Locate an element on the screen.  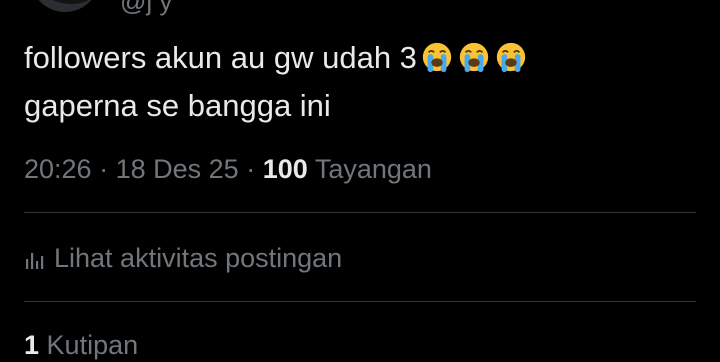
quotes-link: 1 Kutipan is located at coordinates (81, 345).